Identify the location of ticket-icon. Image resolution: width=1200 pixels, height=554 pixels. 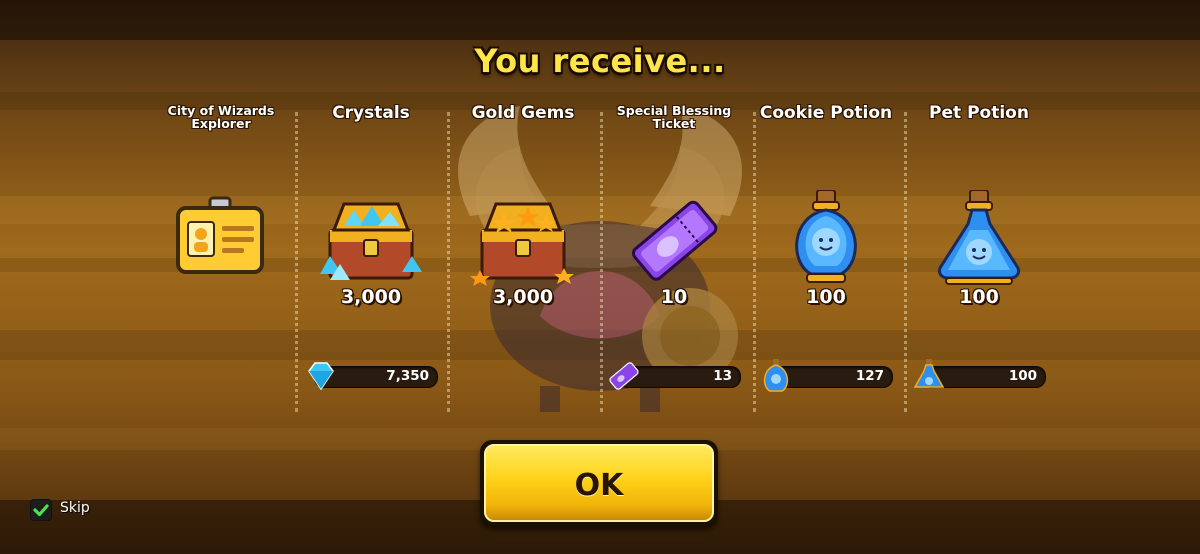
(624, 376).